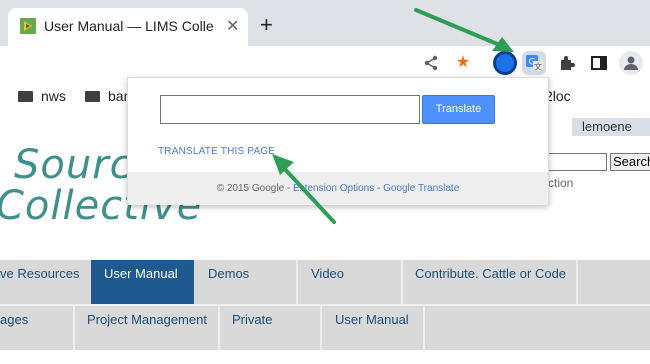 The width and height of the screenshot is (650, 364). What do you see at coordinates (325, 23) in the screenshot?
I see `tab-strip: User Manual — LIMS Collective ✕ +` at bounding box center [325, 23].